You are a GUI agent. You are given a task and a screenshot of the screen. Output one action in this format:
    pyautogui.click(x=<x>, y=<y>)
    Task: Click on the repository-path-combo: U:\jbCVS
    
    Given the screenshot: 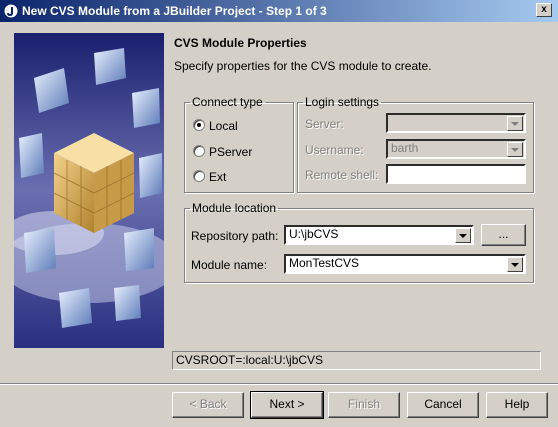 What is the action you would take?
    pyautogui.click(x=379, y=235)
    